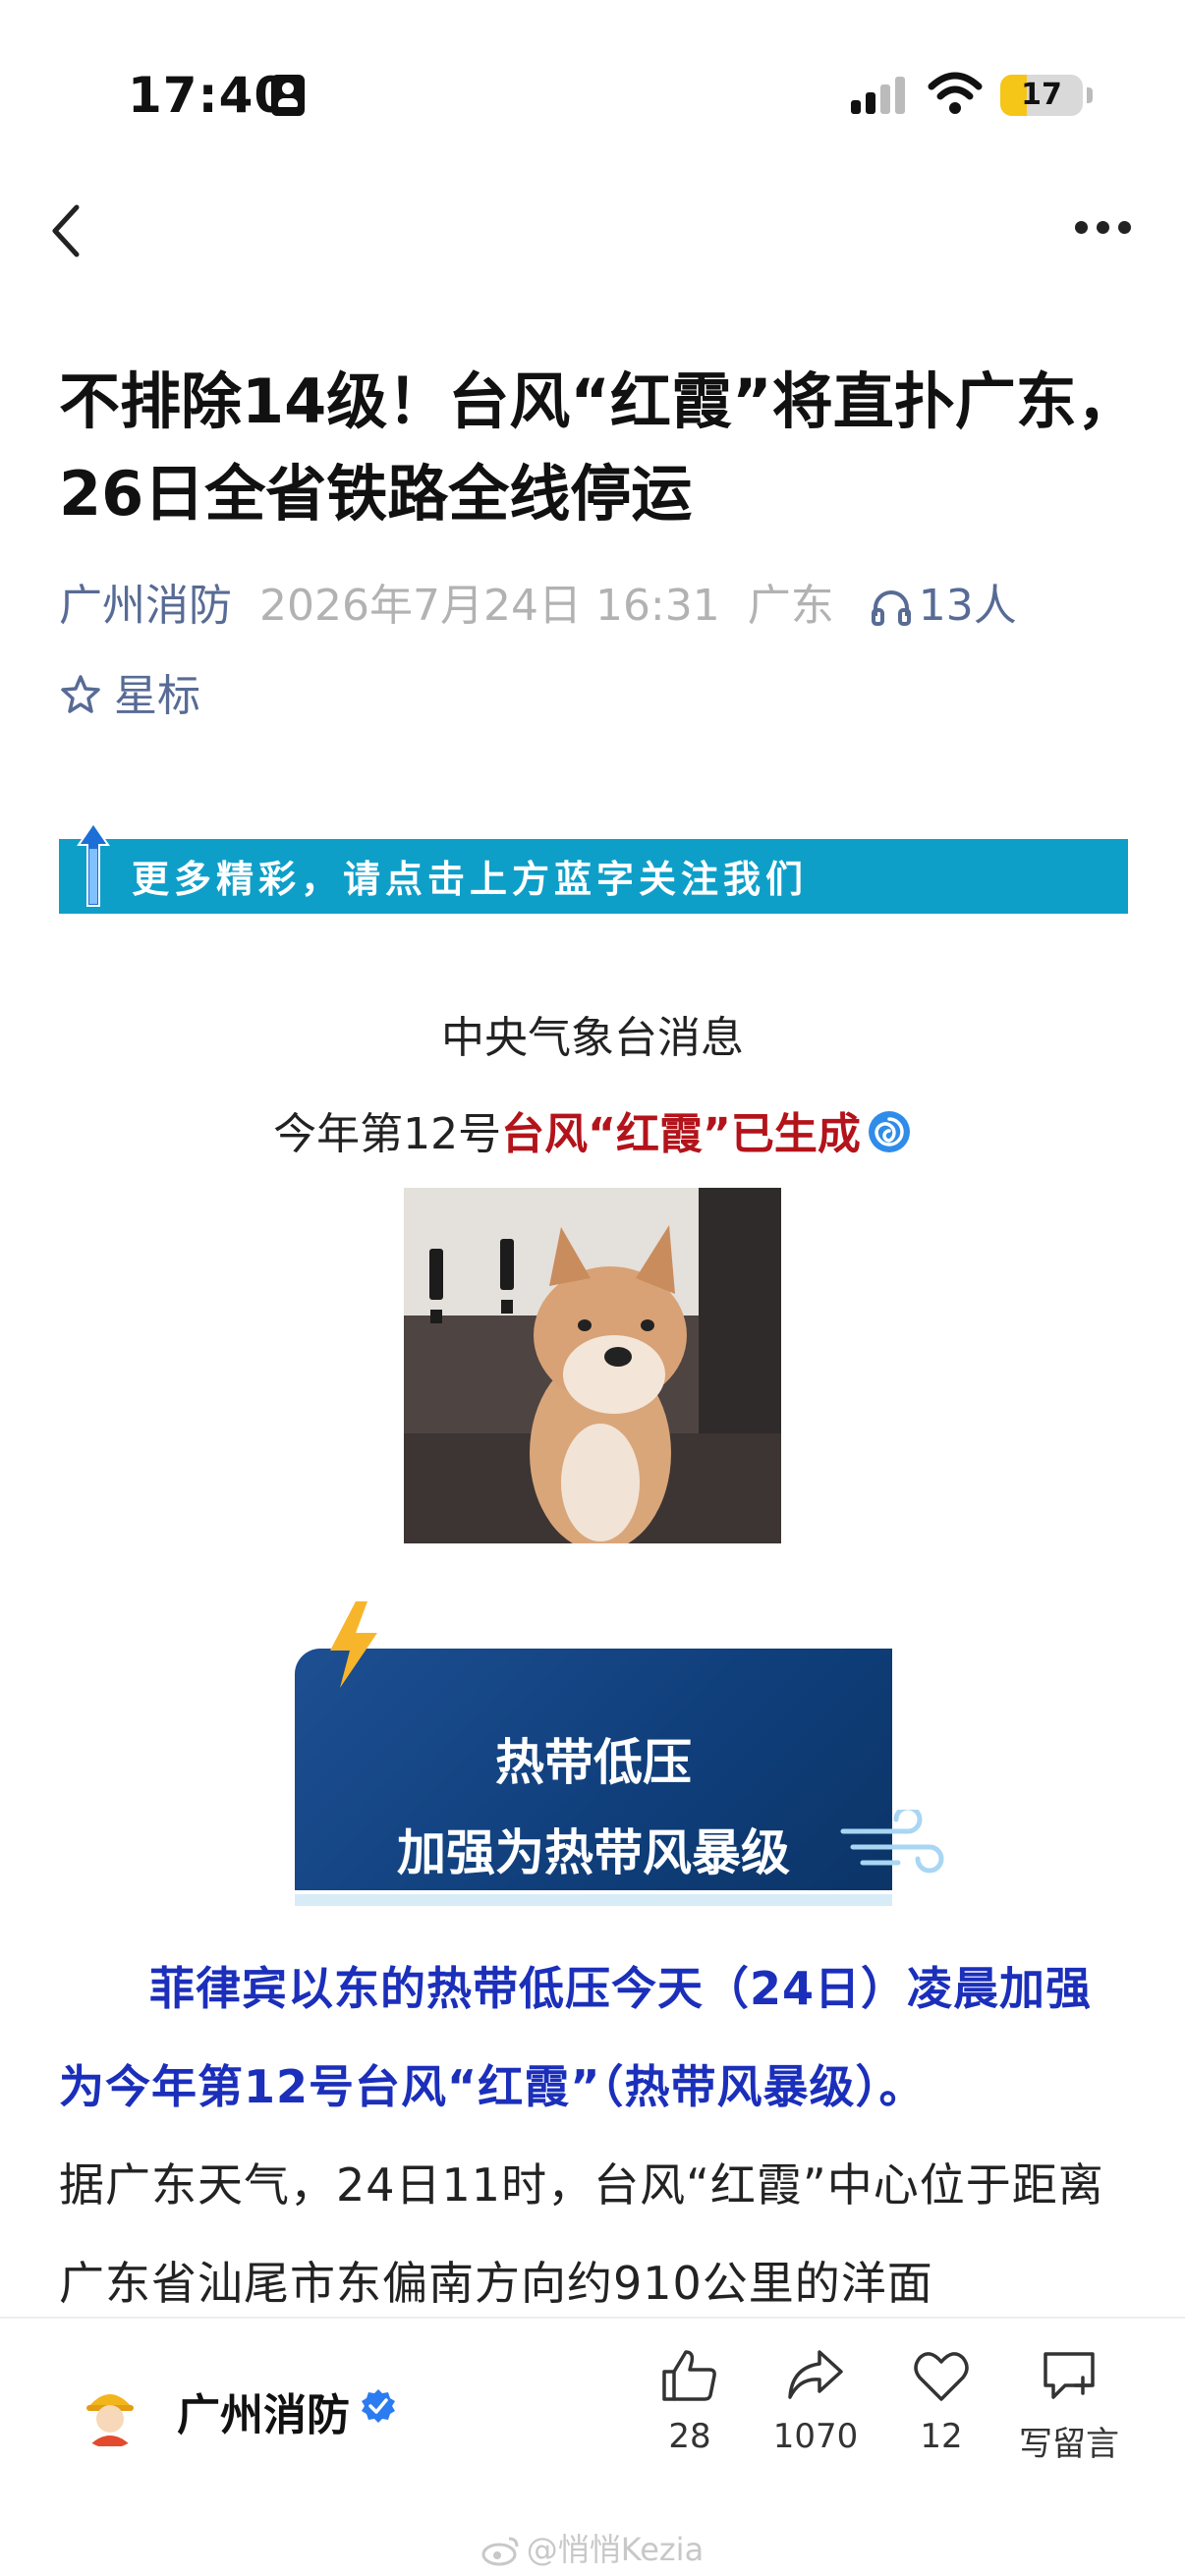 This screenshot has height=2576, width=1185. What do you see at coordinates (681, 1134) in the screenshot?
I see `headline-red: 台风“红霞”已生成` at bounding box center [681, 1134].